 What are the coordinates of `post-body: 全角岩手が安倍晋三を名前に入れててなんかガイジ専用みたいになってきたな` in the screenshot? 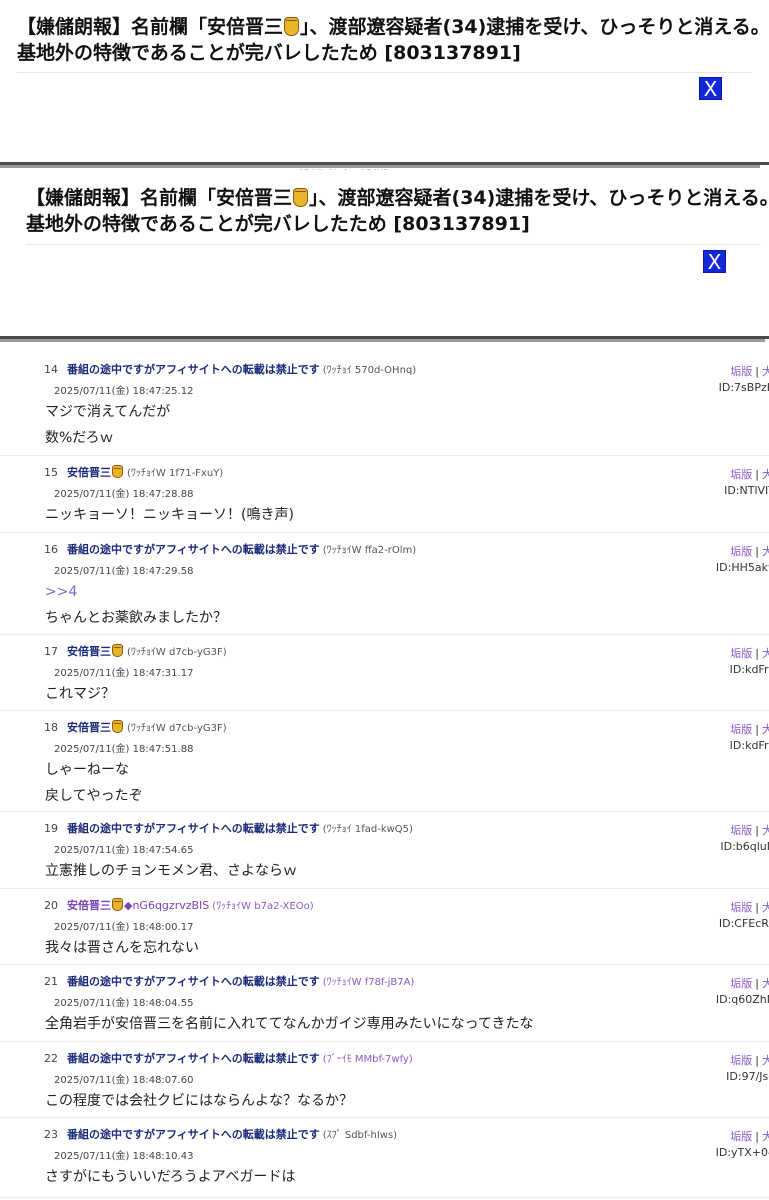 It's located at (289, 1024).